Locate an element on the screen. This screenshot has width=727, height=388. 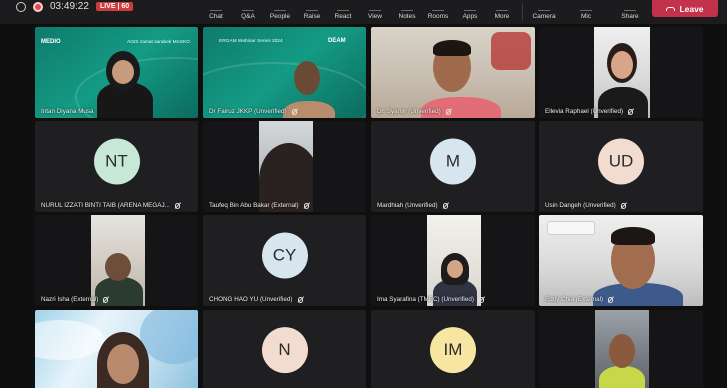
mic-icon is located at coordinates (586, 6).